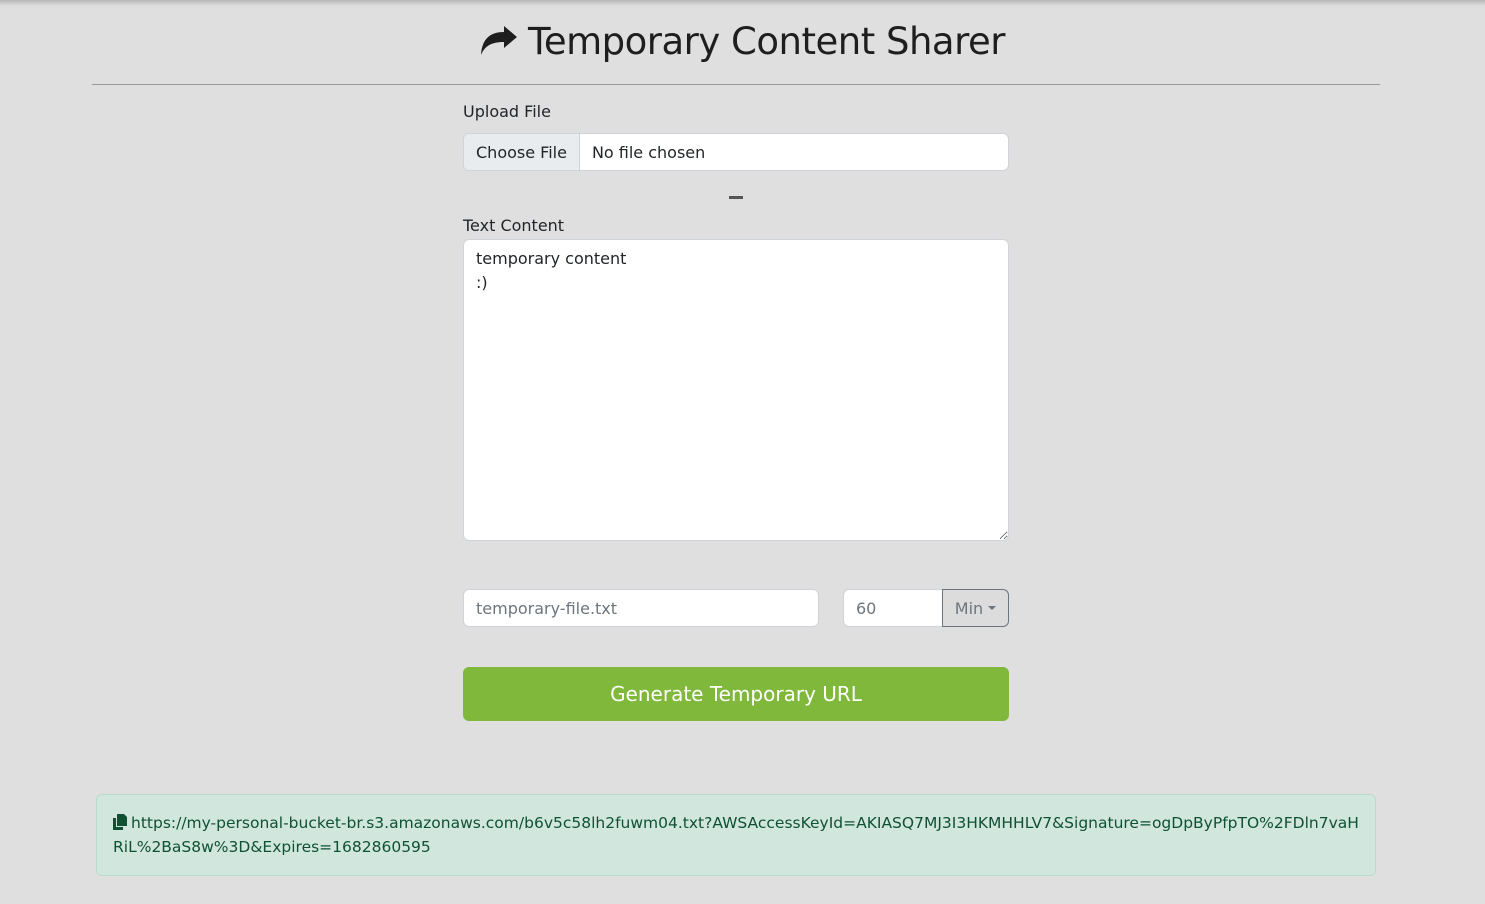 The image size is (1485, 904). What do you see at coordinates (120, 822) in the screenshot?
I see `copy-icon` at bounding box center [120, 822].